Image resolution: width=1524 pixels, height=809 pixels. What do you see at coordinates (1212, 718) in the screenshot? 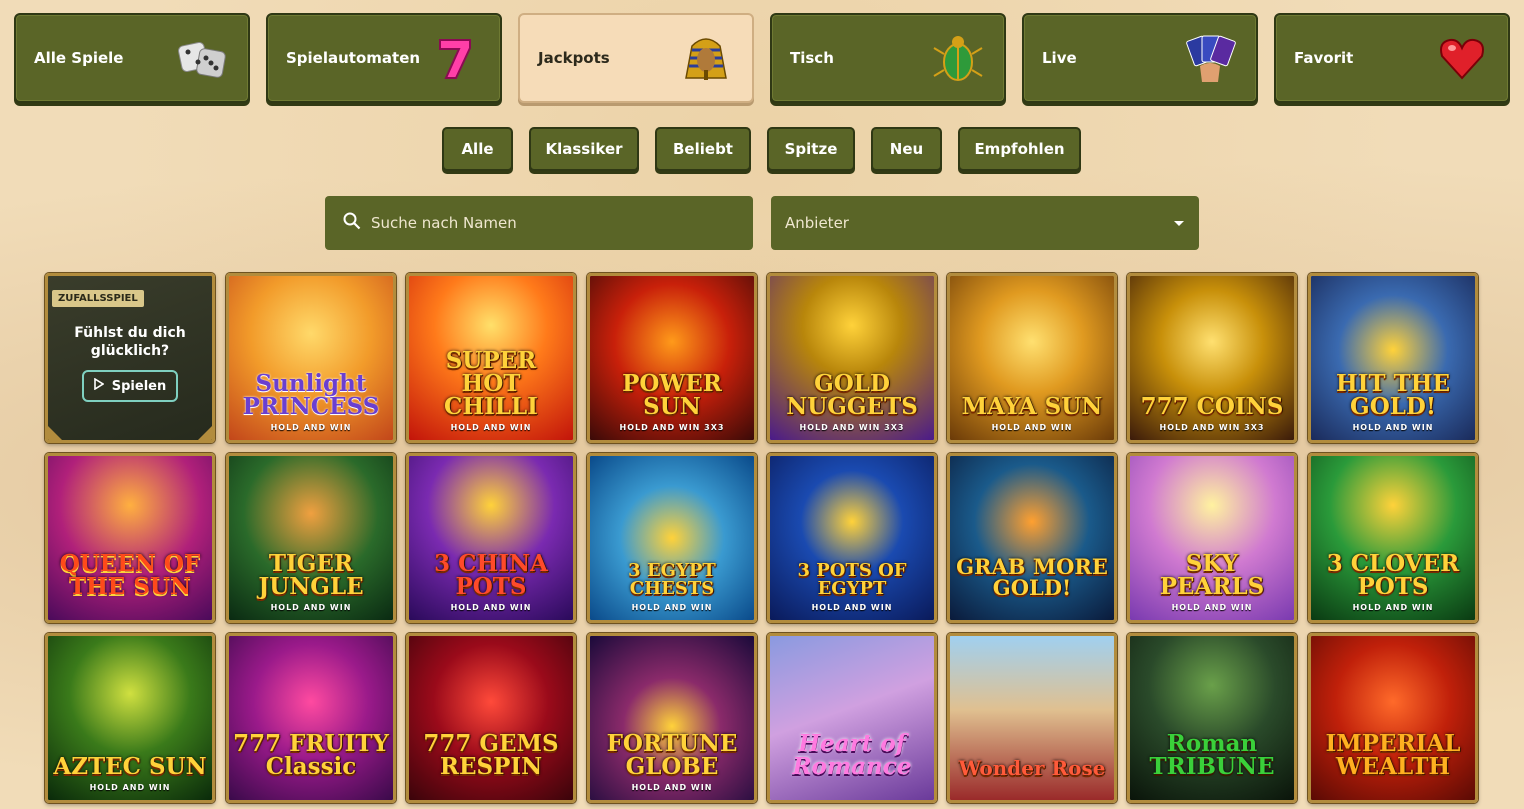
I see `game-tile: Roman TRIBUNE` at bounding box center [1212, 718].